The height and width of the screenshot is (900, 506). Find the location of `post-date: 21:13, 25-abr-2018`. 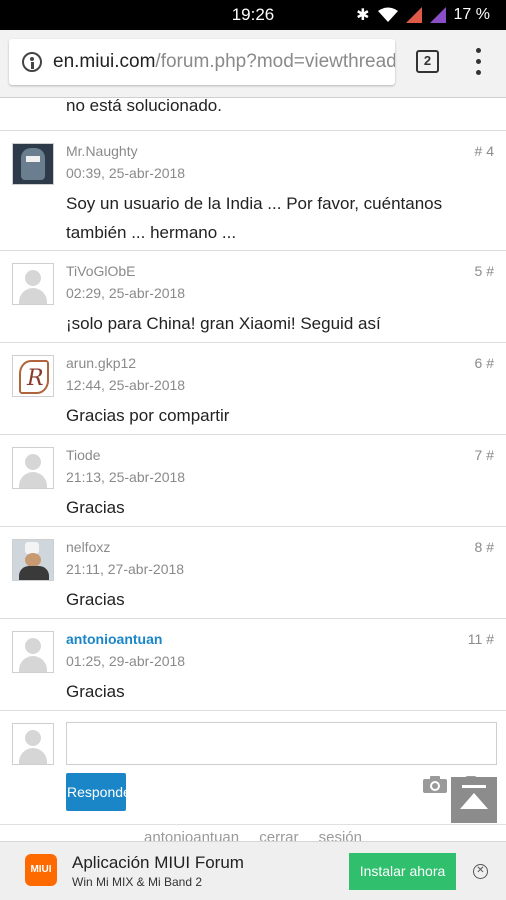

post-date: 21:13, 25-abr-2018 is located at coordinates (126, 477).